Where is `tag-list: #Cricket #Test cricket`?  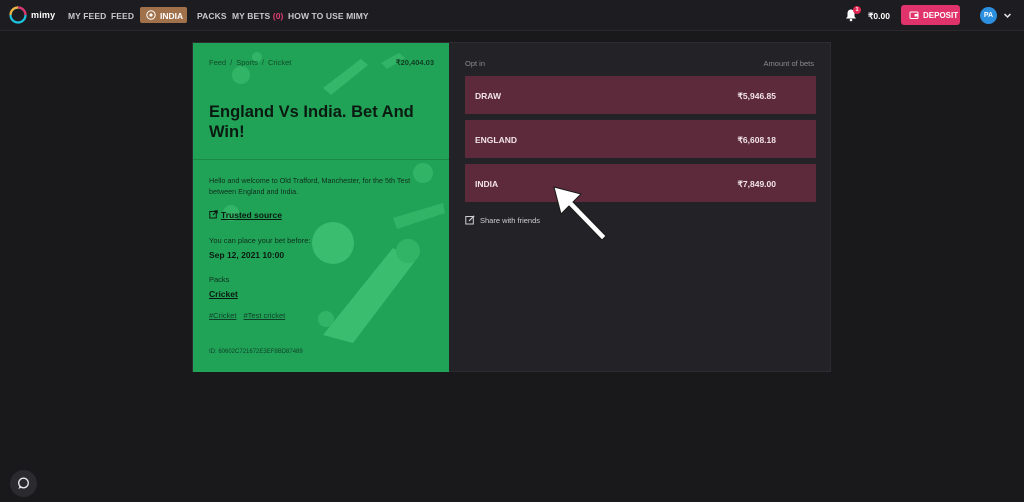 tag-list: #Cricket #Test cricket is located at coordinates (250, 315).